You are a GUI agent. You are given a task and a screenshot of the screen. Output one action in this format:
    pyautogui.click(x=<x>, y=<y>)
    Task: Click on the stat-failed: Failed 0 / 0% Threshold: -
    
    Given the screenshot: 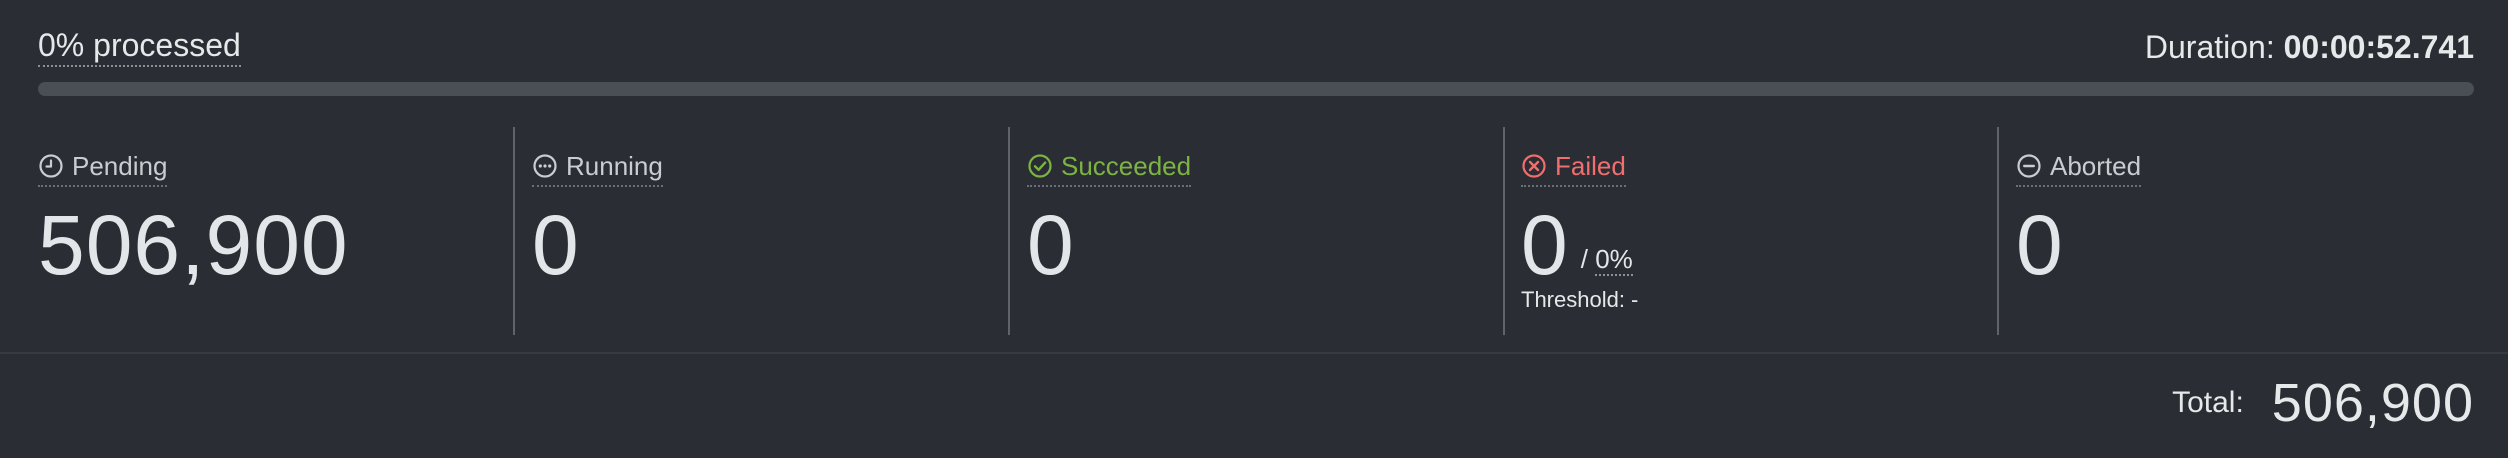 What is the action you would take?
    pyautogui.click(x=1756, y=231)
    